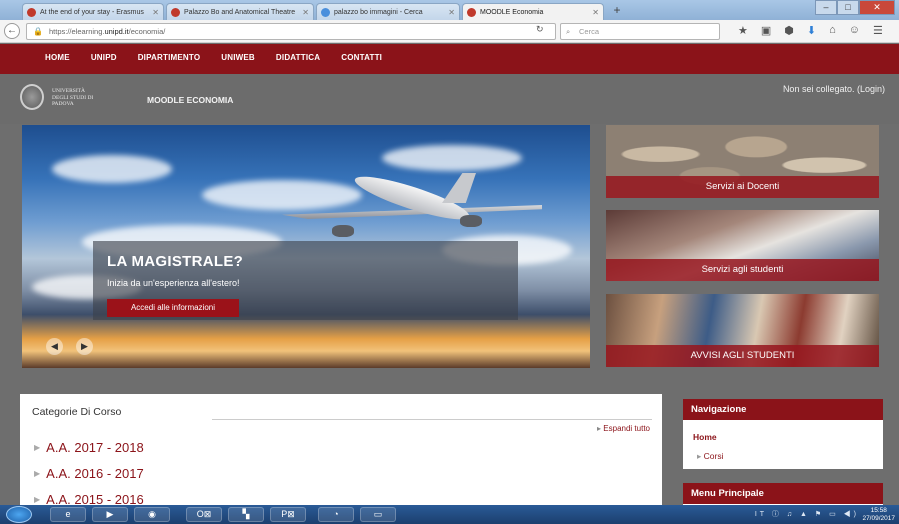 The image size is (899, 524). I want to click on taskbar-clock: 15:58 27/09/2017, so click(878, 514).